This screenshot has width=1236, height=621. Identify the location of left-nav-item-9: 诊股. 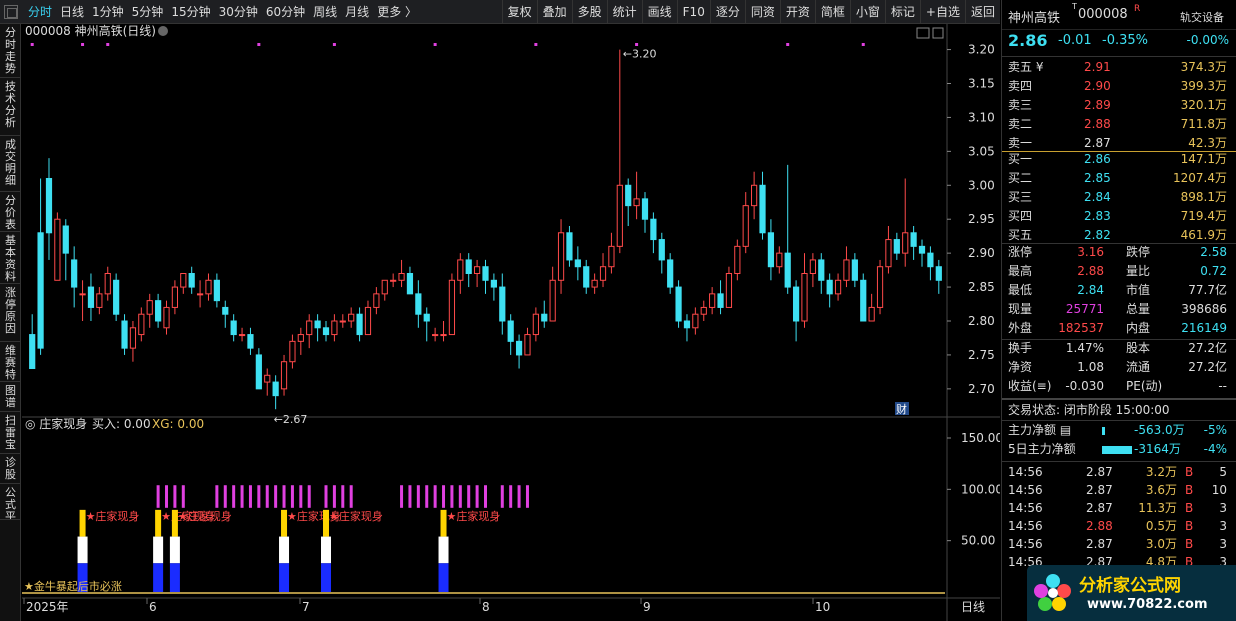
(10, 469).